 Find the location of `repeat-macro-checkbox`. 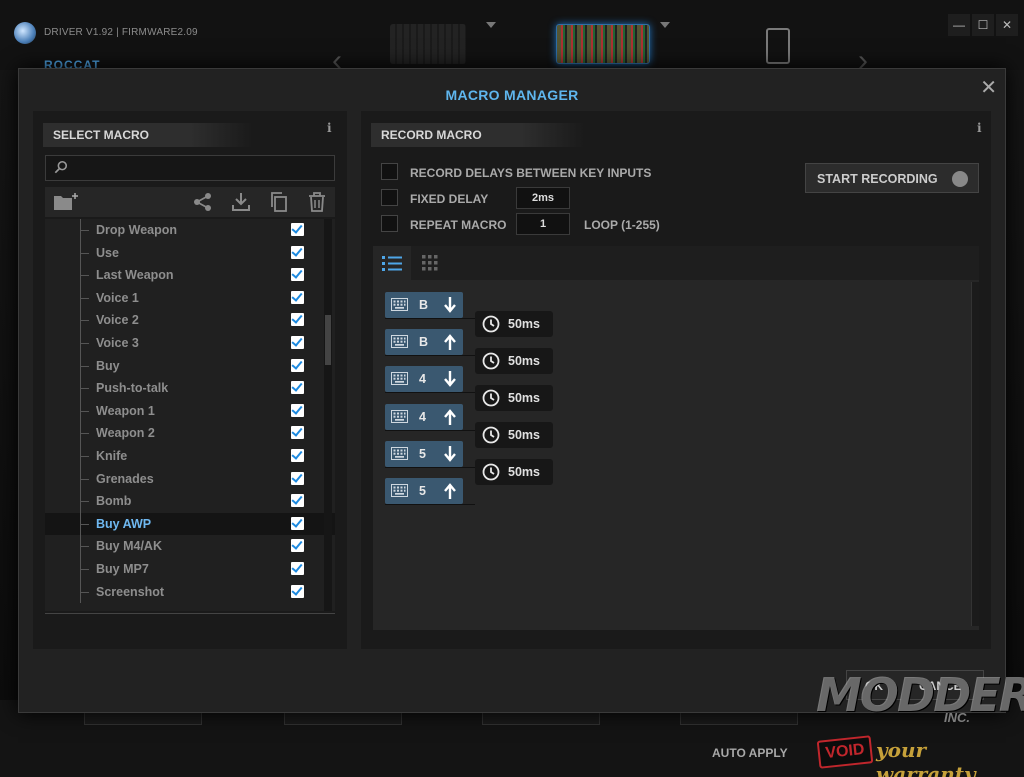

repeat-macro-checkbox is located at coordinates (389, 223).